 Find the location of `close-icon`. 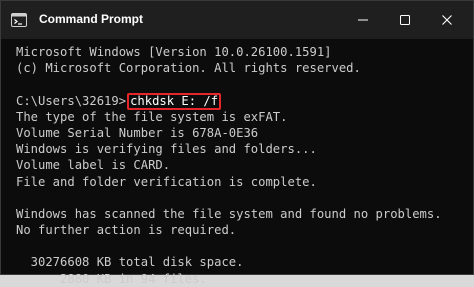

close-icon is located at coordinates (447, 20).